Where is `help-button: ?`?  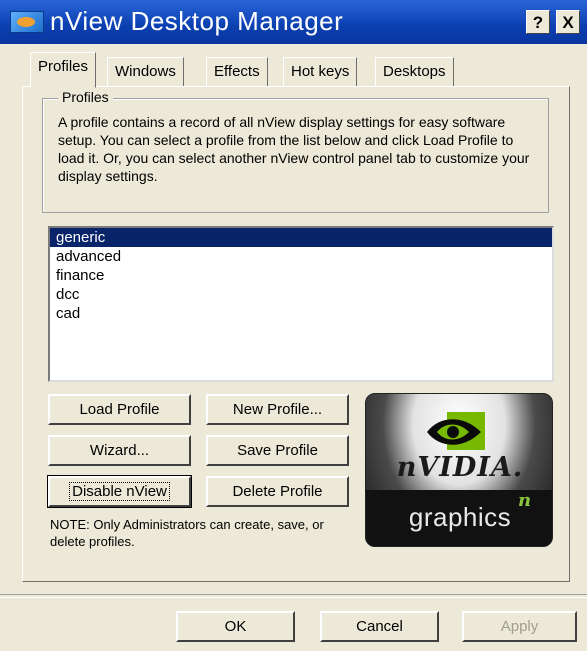
help-button: ? is located at coordinates (538, 22).